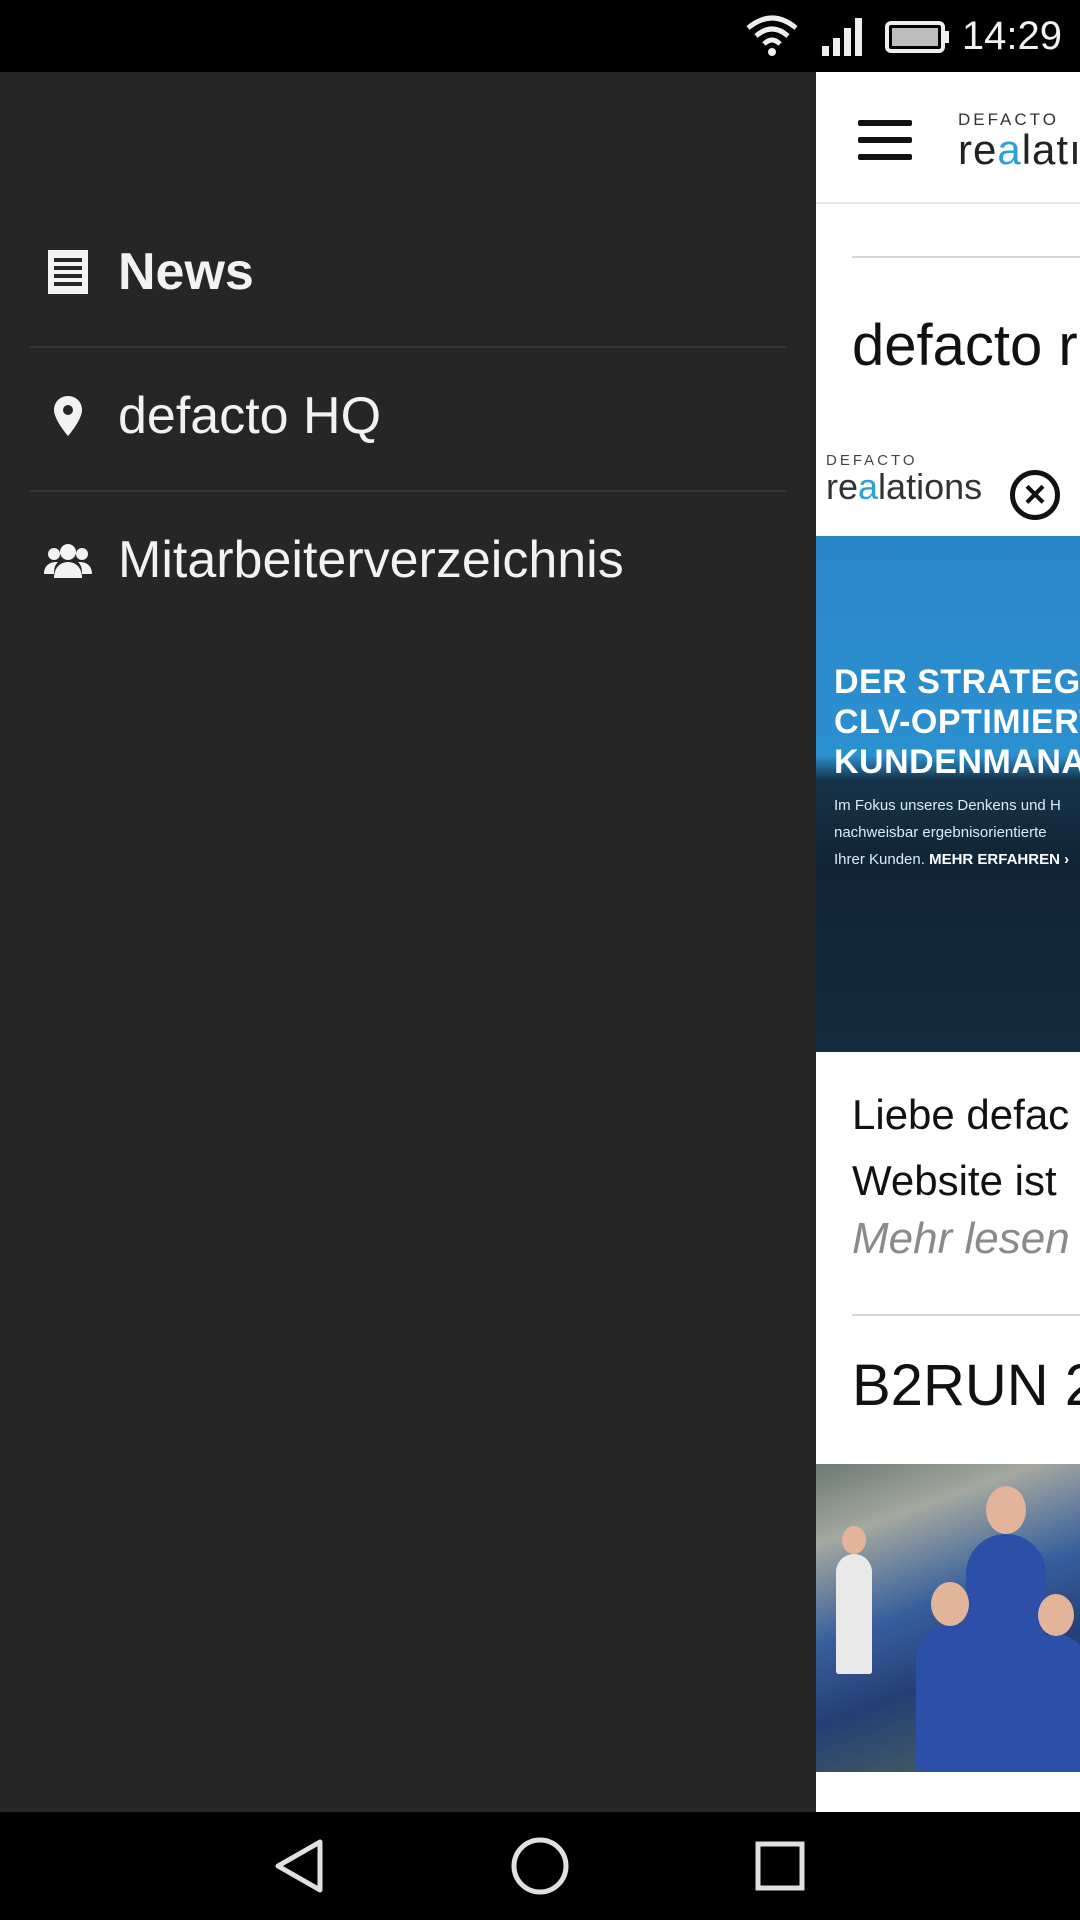 Image resolution: width=1080 pixels, height=1920 pixels. I want to click on status-clock: 14:29, so click(1011, 36).